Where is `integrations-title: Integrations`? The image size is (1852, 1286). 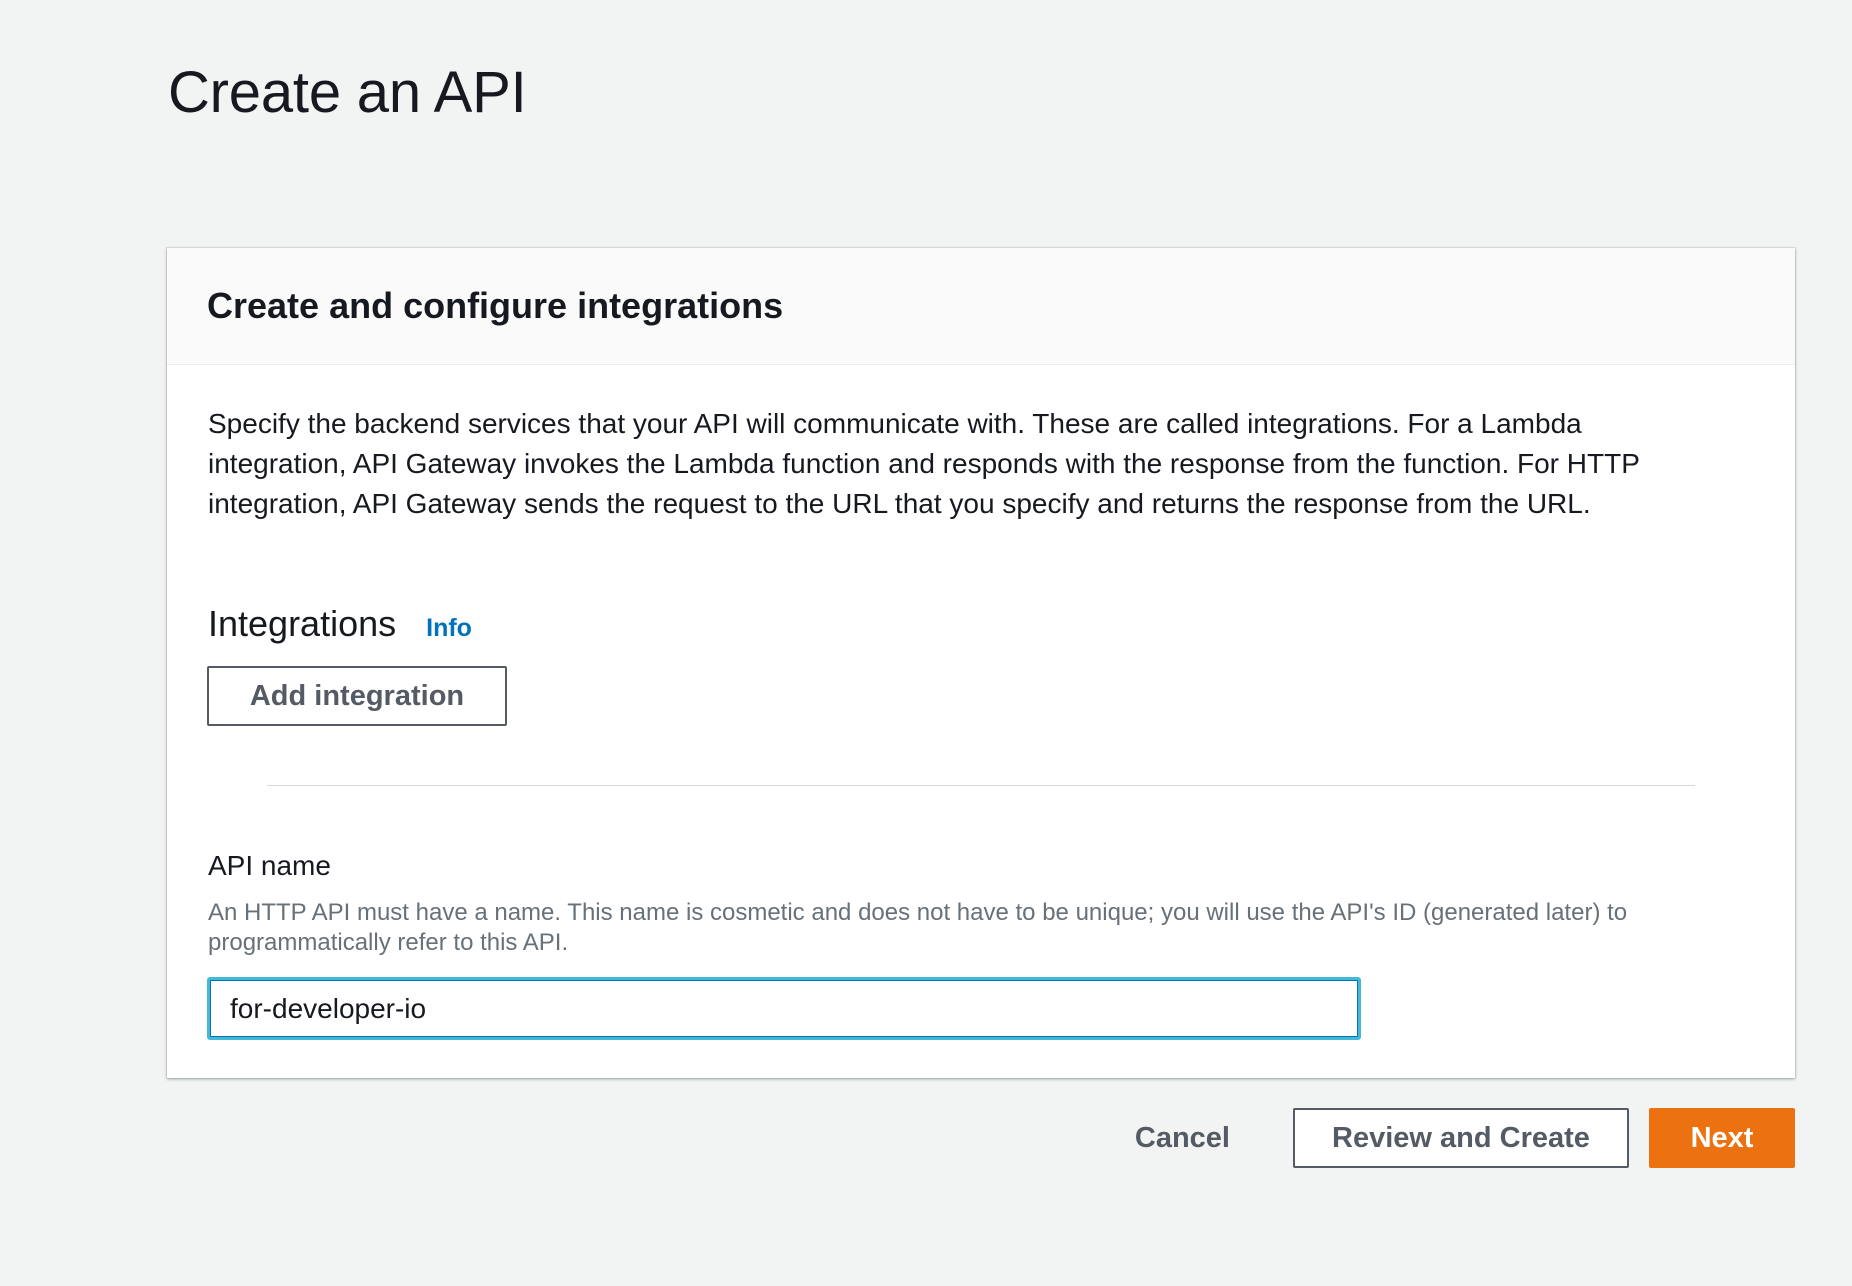 integrations-title: Integrations is located at coordinates (302, 623).